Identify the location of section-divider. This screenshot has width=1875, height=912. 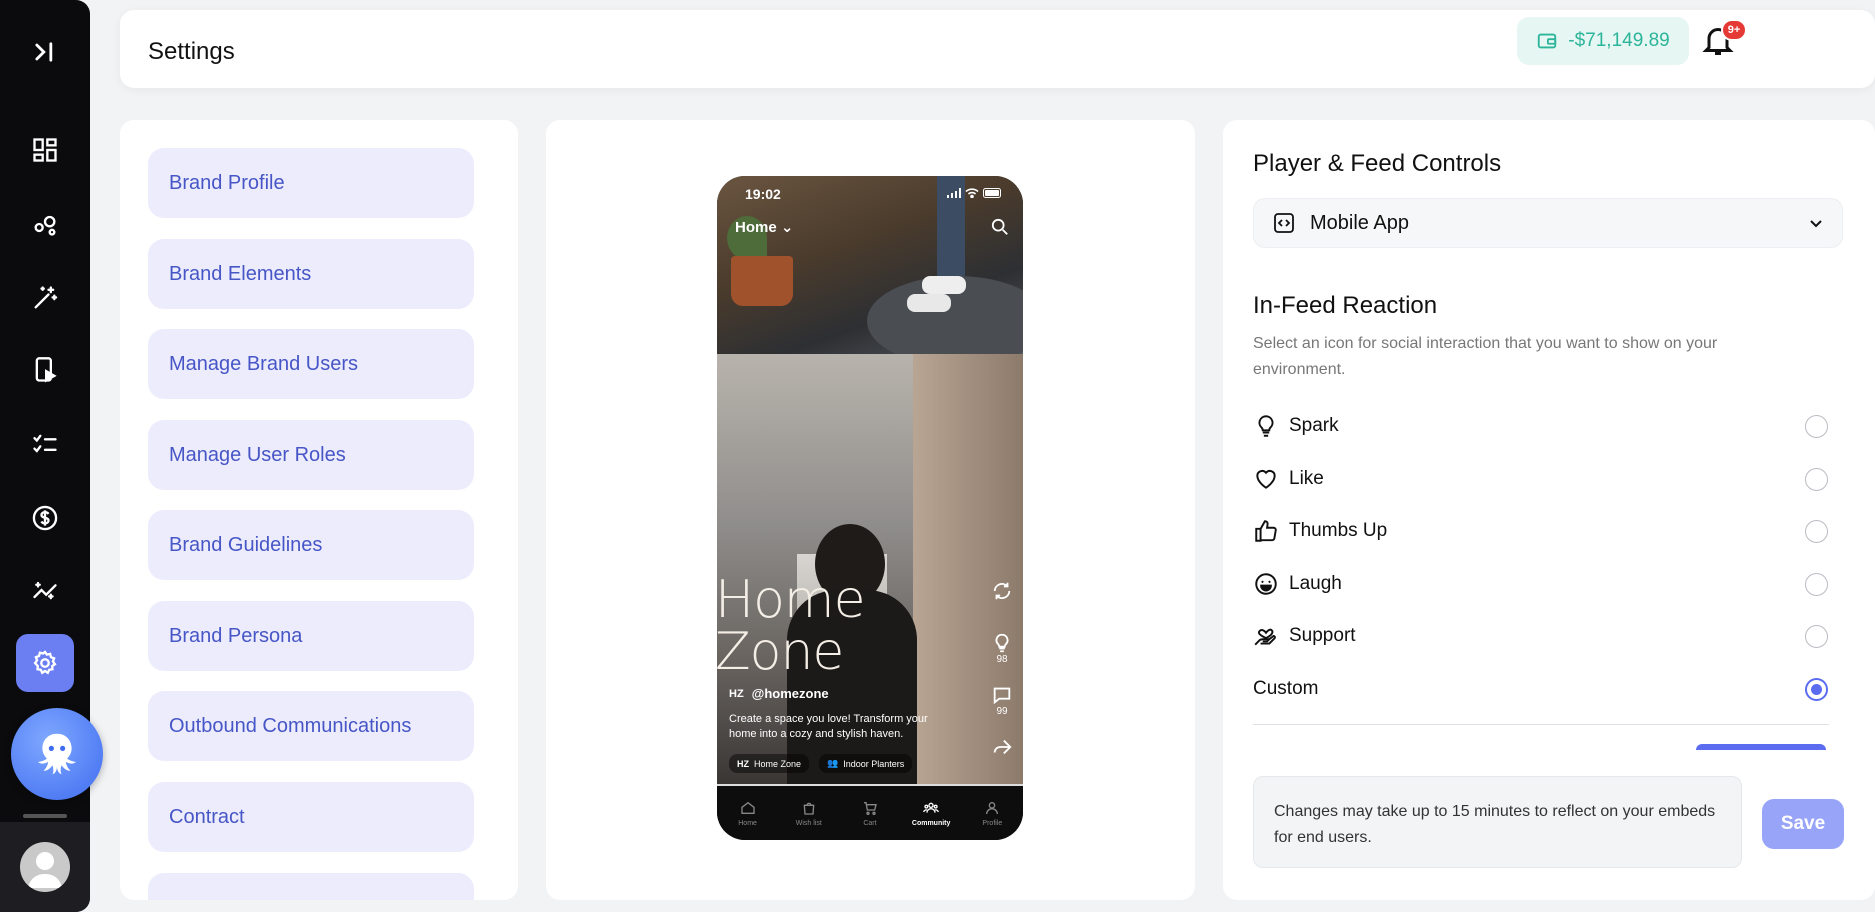
(1541, 724).